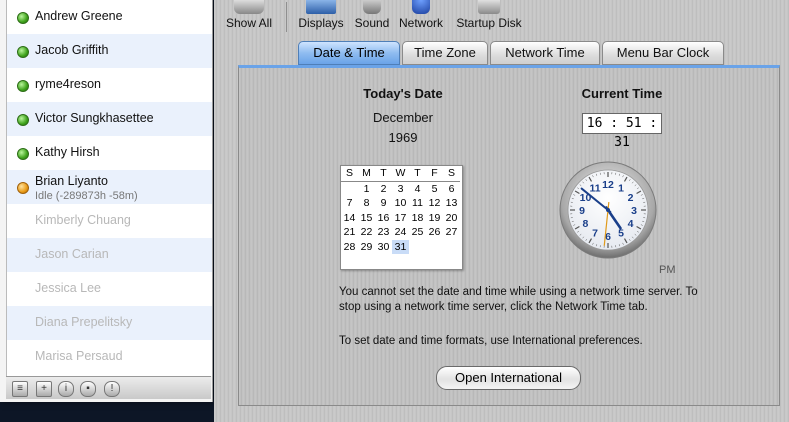 This screenshot has width=789, height=422. What do you see at coordinates (545, 53) in the screenshot?
I see `tab-network-time: Network Time` at bounding box center [545, 53].